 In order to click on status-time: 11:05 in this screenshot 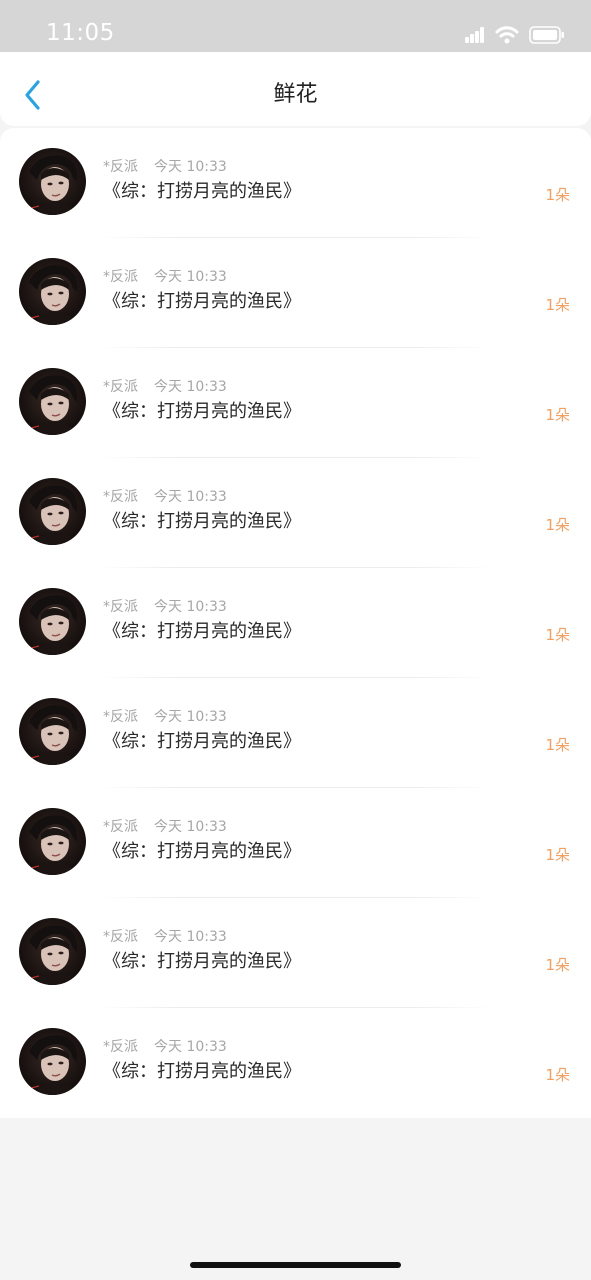, I will do `click(80, 33)`.